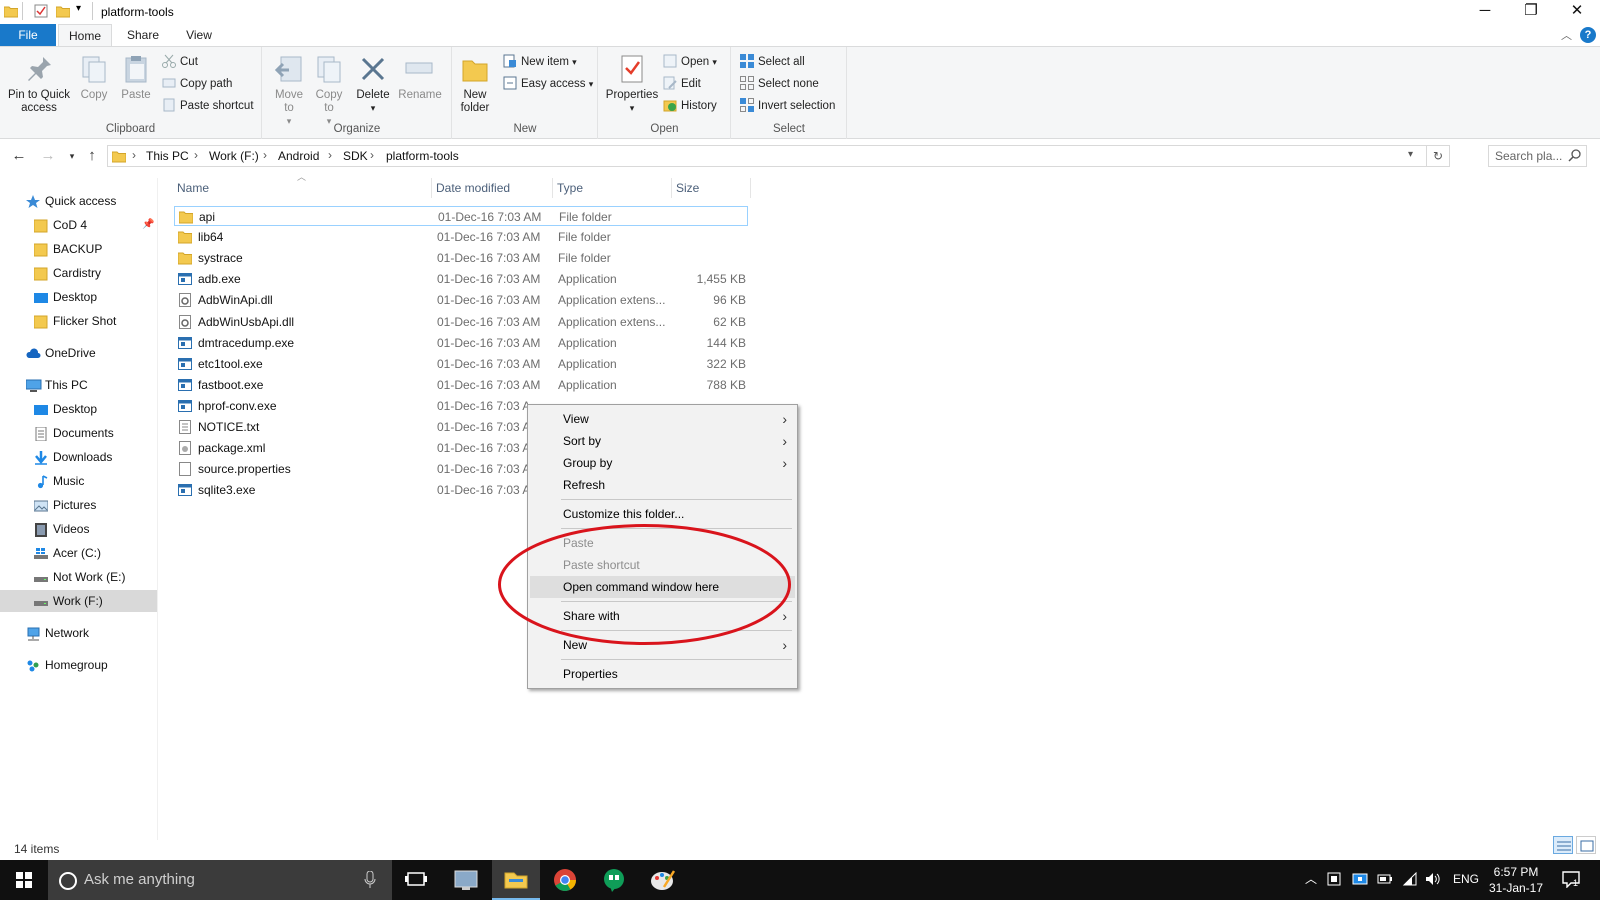 Image resolution: width=1600 pixels, height=903 pixels. What do you see at coordinates (662, 485) in the screenshot?
I see `menu-item-refresh: Refresh` at bounding box center [662, 485].